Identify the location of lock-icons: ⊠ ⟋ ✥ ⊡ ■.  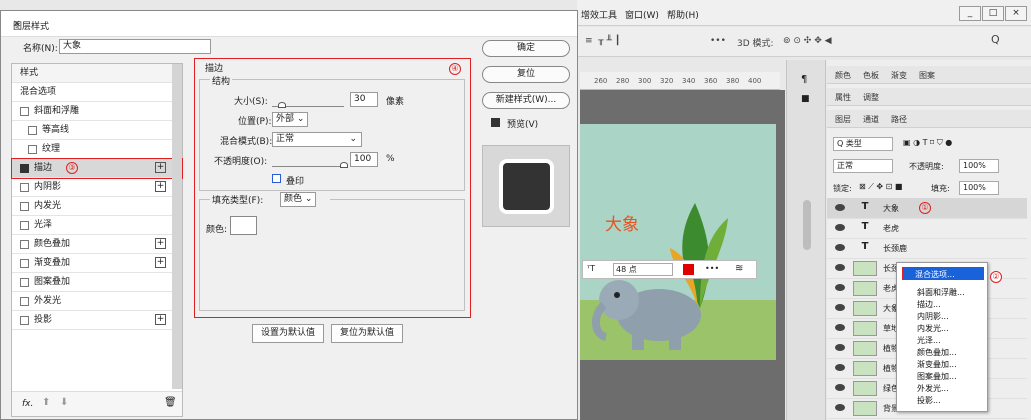
(880, 187).